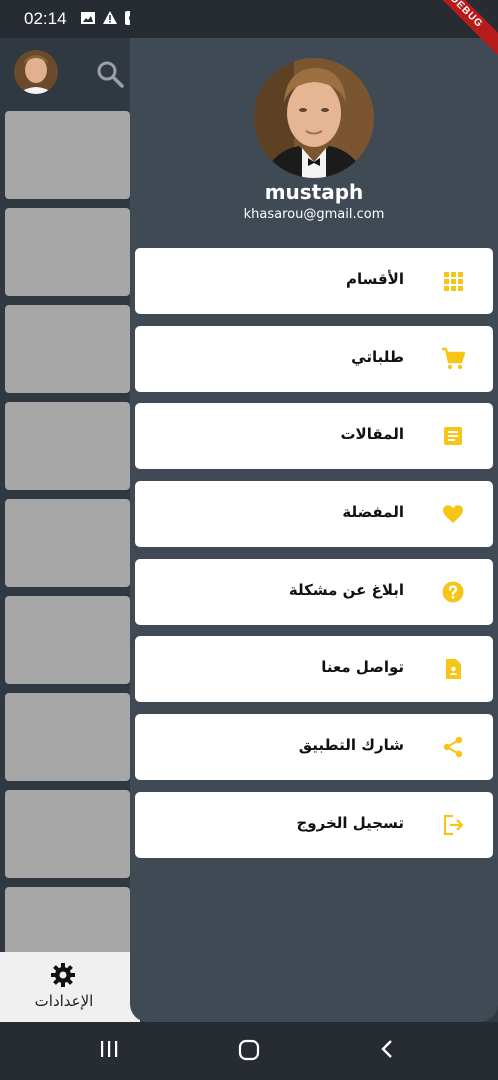 Image resolution: width=498 pixels, height=1080 pixels. What do you see at coordinates (314, 192) in the screenshot?
I see `user-name: mustaph` at bounding box center [314, 192].